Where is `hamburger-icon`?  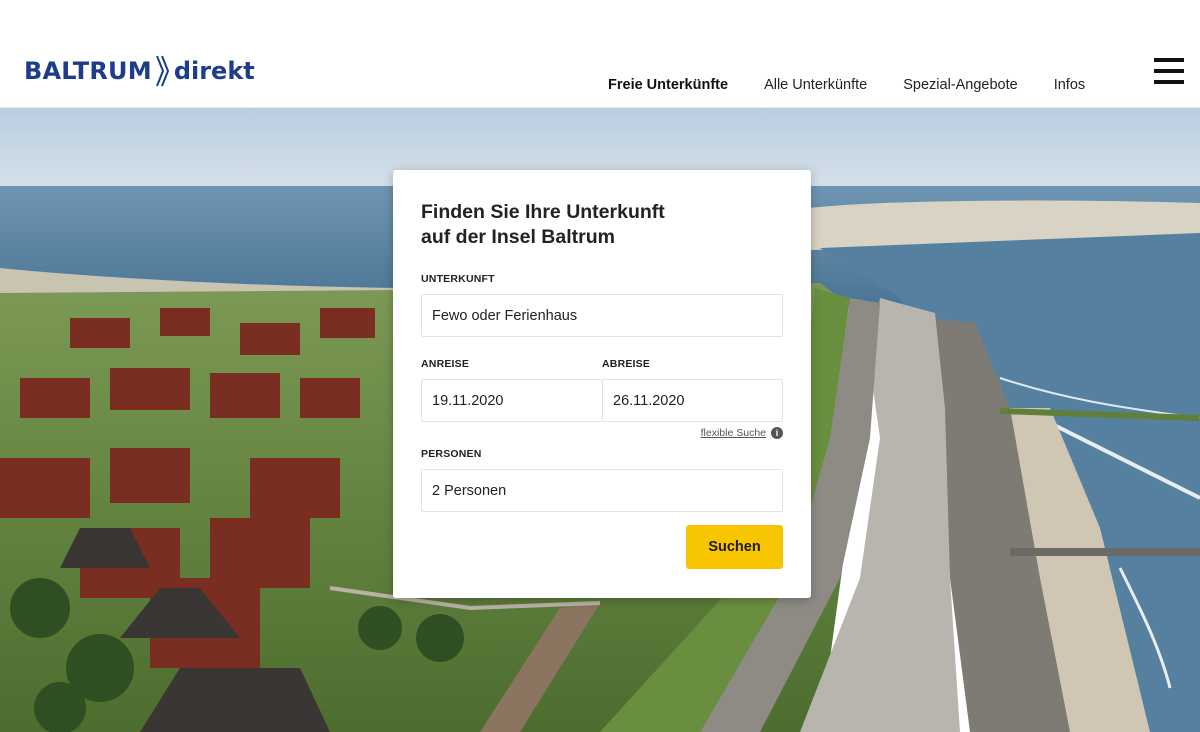 hamburger-icon is located at coordinates (1169, 71).